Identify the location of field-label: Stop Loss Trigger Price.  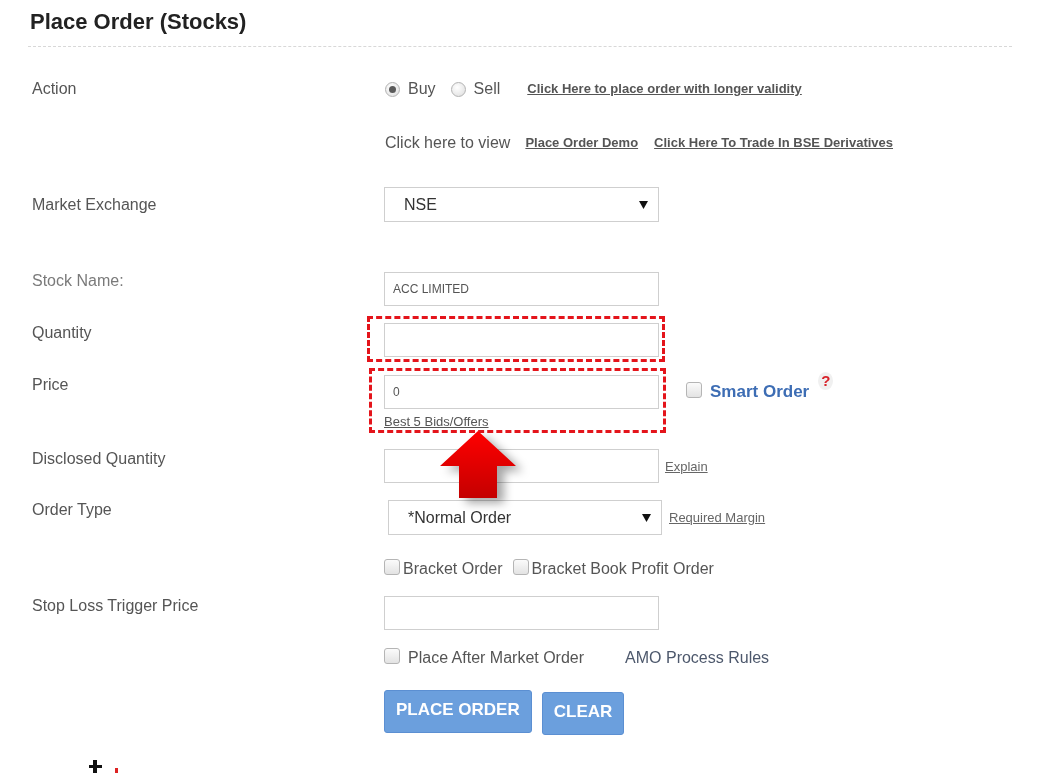
(115, 606).